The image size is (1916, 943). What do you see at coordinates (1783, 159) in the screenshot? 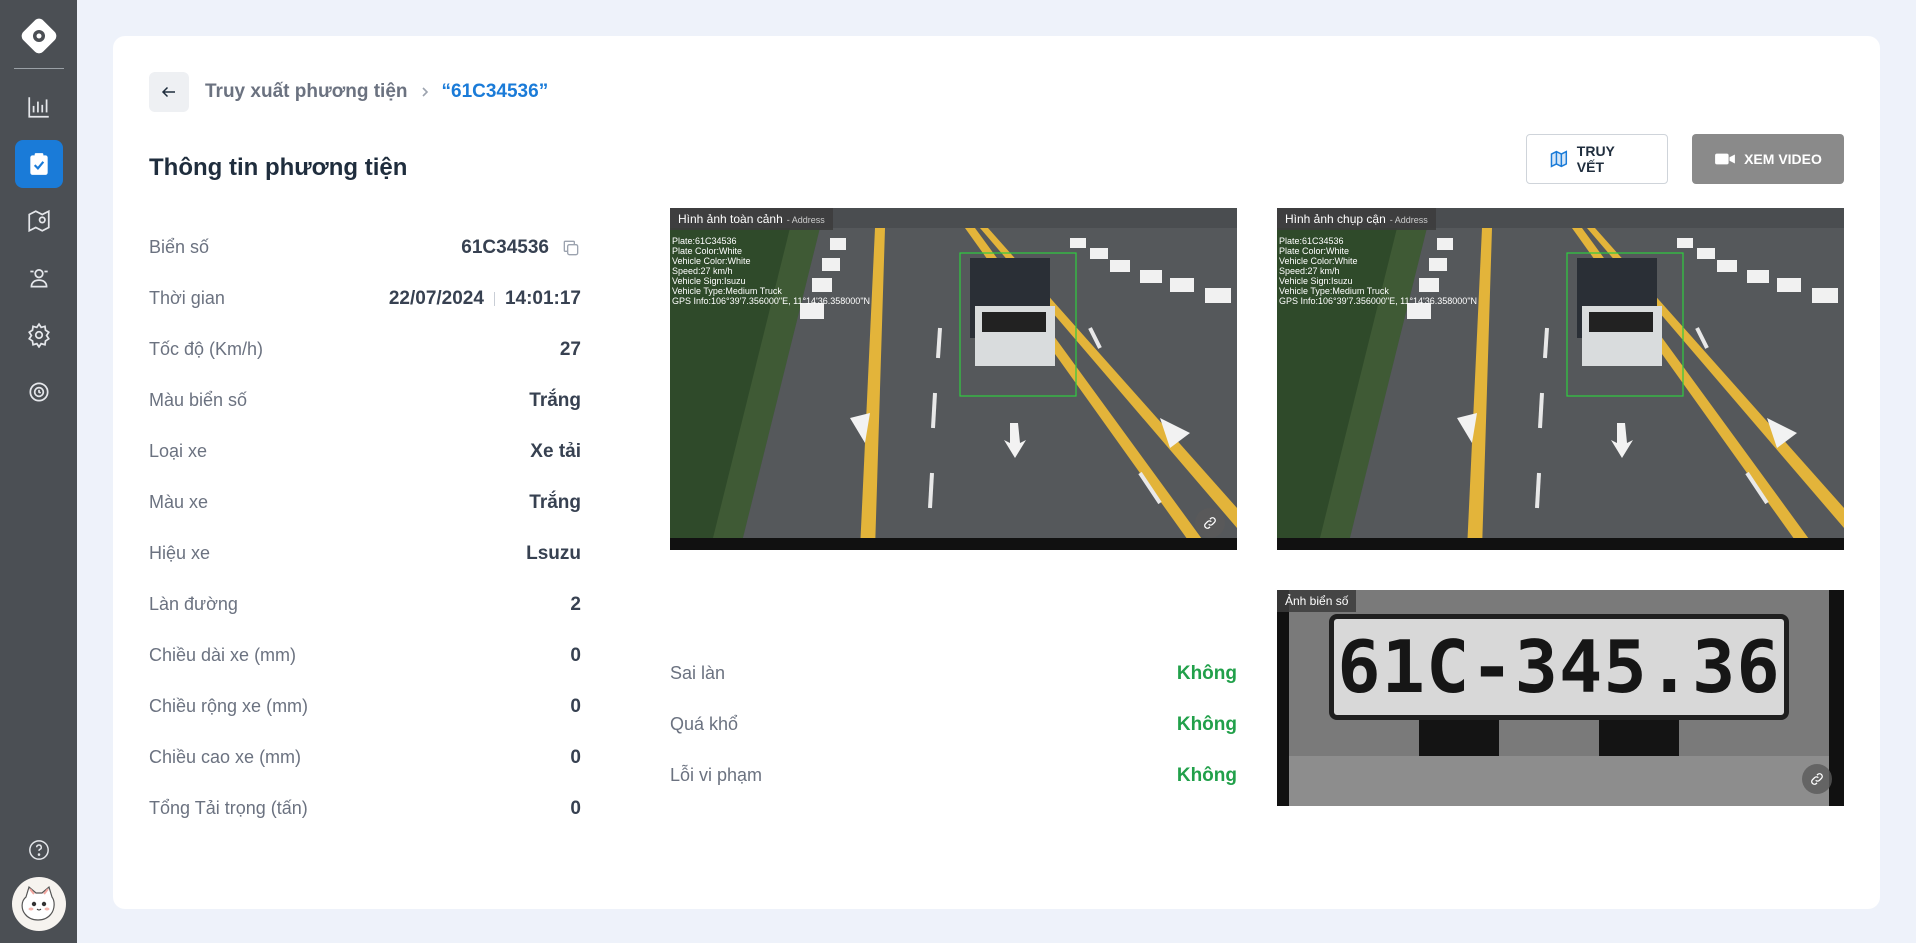
I see `watch-video-label: XEM VIDEO` at bounding box center [1783, 159].